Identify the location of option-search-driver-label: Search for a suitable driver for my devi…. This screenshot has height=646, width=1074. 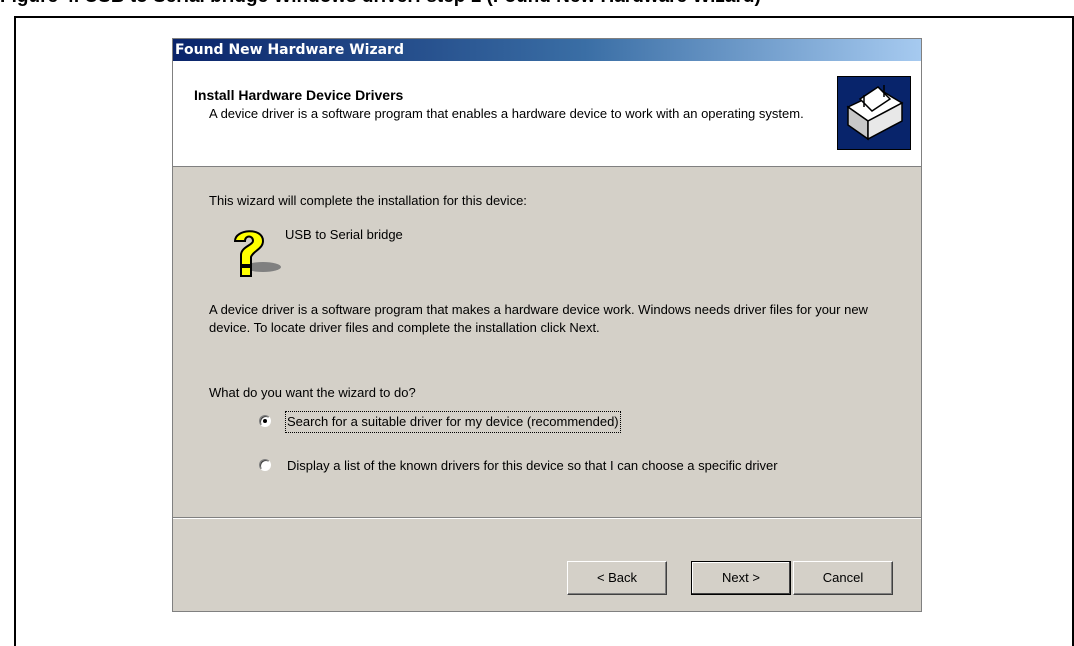
(453, 422).